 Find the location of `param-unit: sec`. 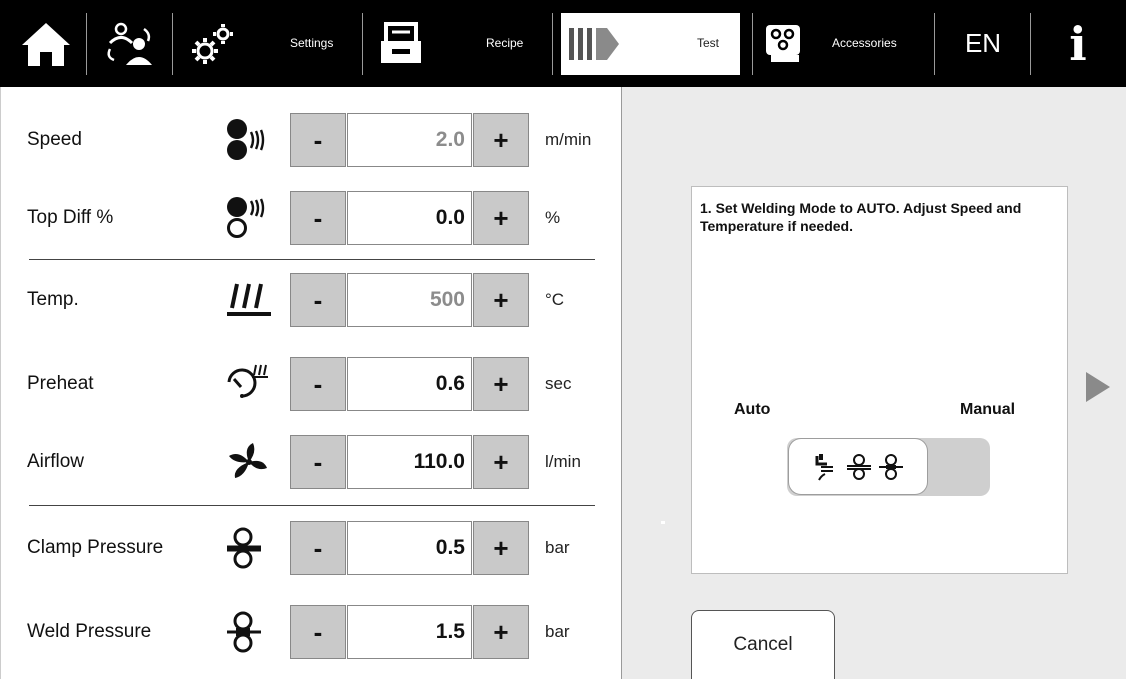

param-unit: sec is located at coordinates (558, 383).